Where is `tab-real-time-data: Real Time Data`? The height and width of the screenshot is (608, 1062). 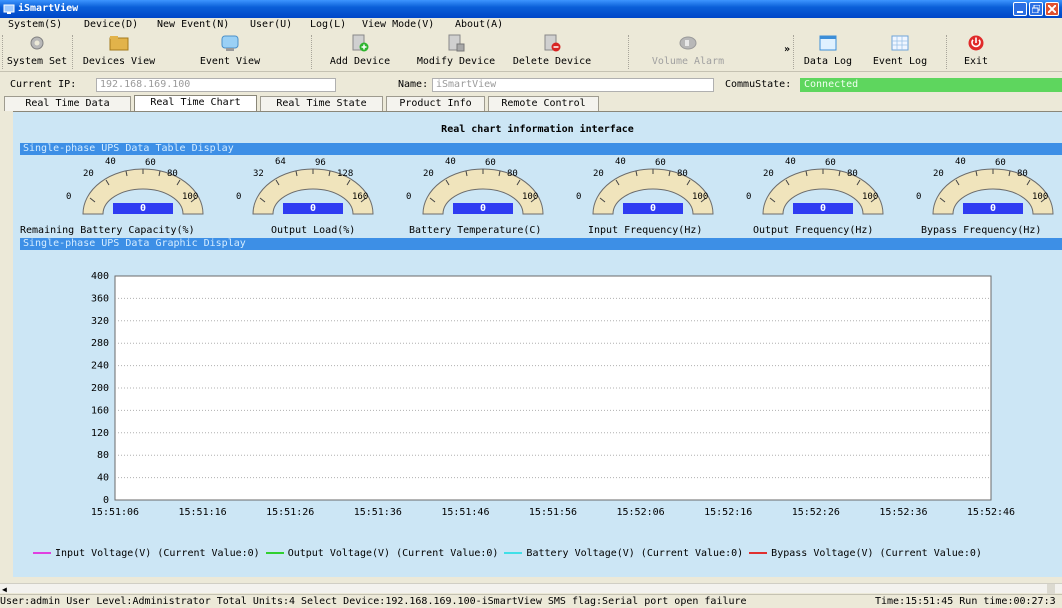
tab-real-time-data: Real Time Data is located at coordinates (67, 103).